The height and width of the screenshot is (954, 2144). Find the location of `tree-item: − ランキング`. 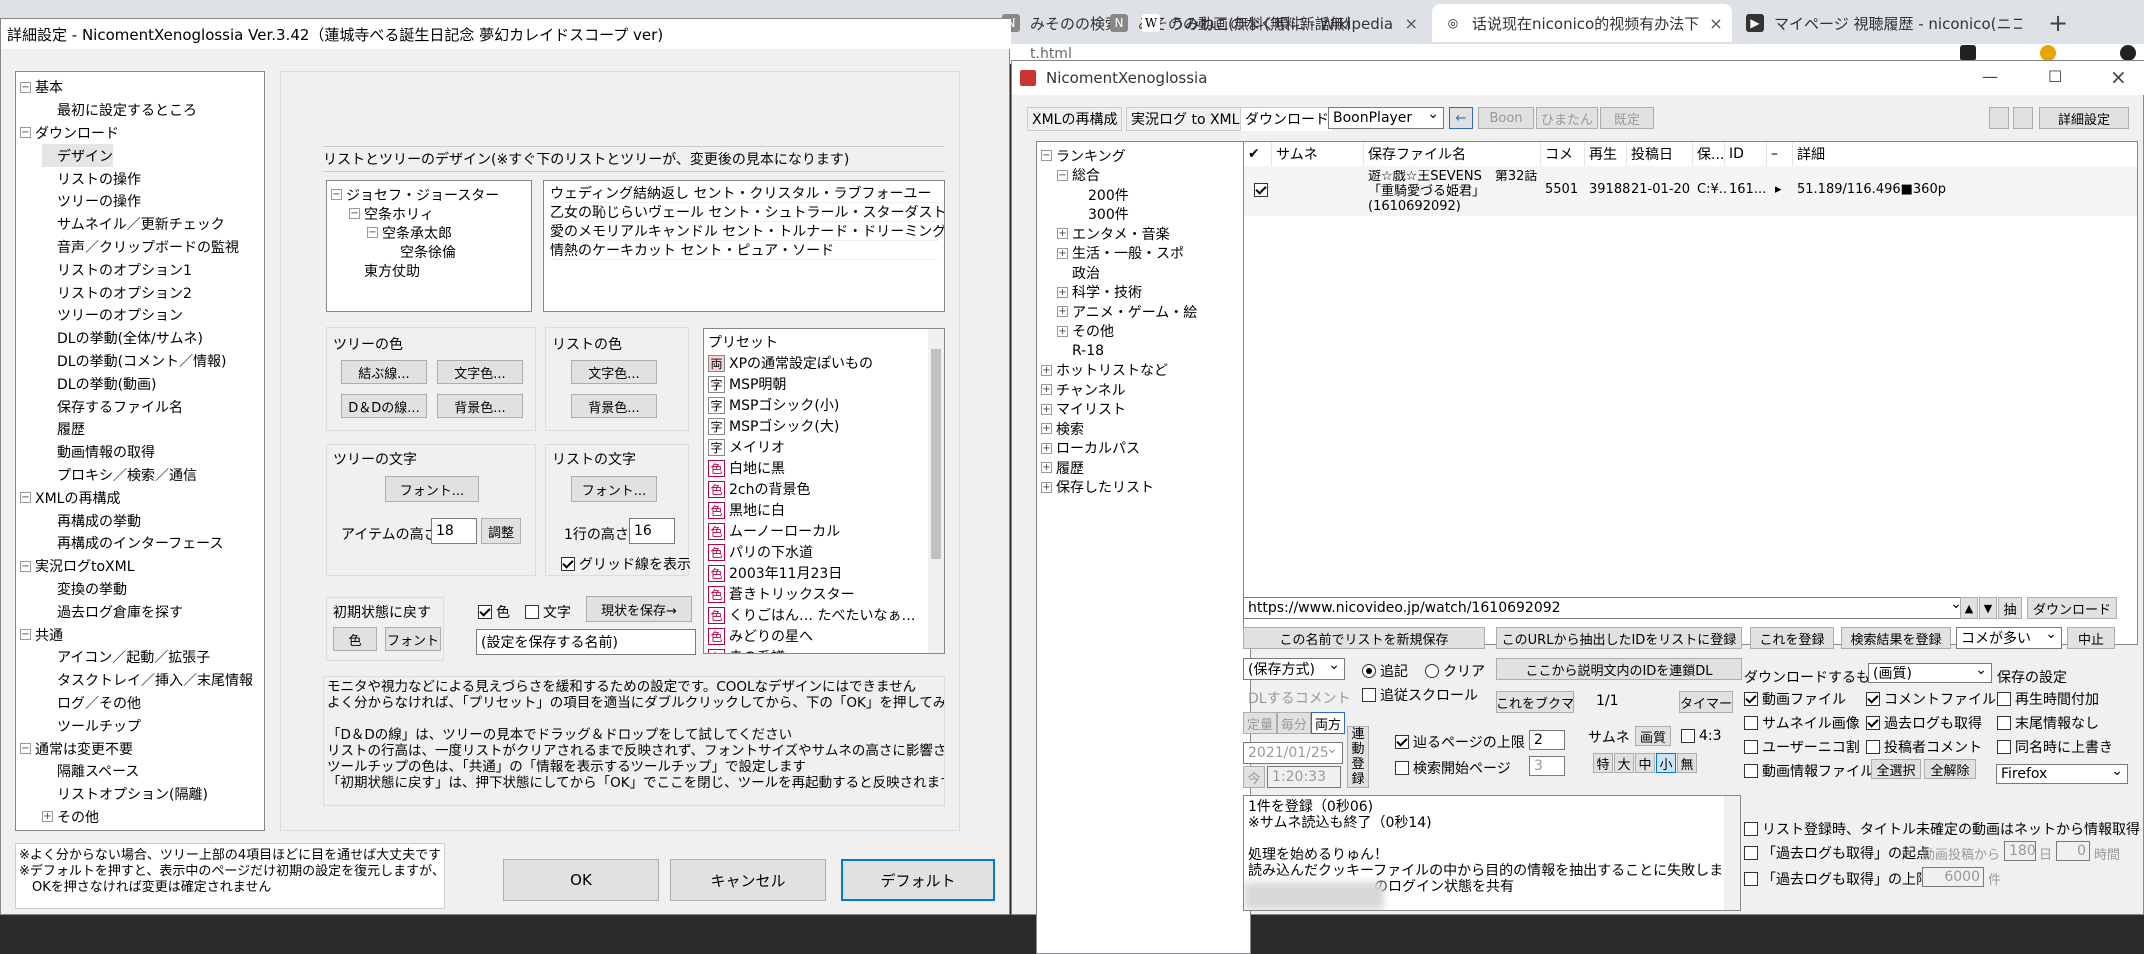

tree-item: − ランキング is located at coordinates (1083, 156).